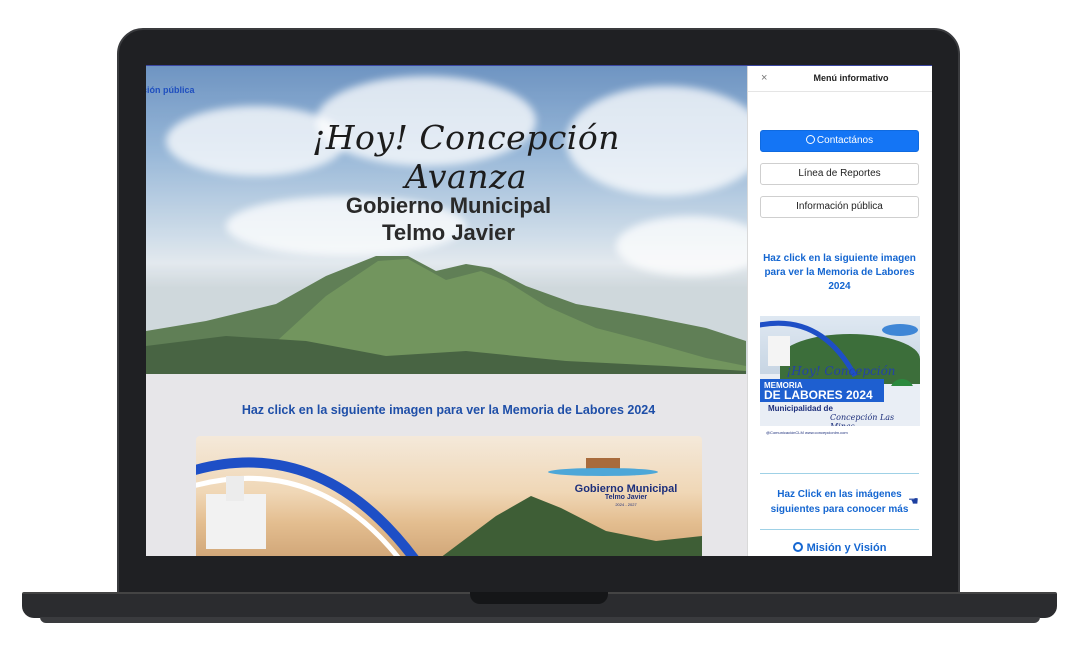  What do you see at coordinates (448, 219) in the screenshot?
I see `hero-title: Gobierno Municipal Telmo Javier` at bounding box center [448, 219].